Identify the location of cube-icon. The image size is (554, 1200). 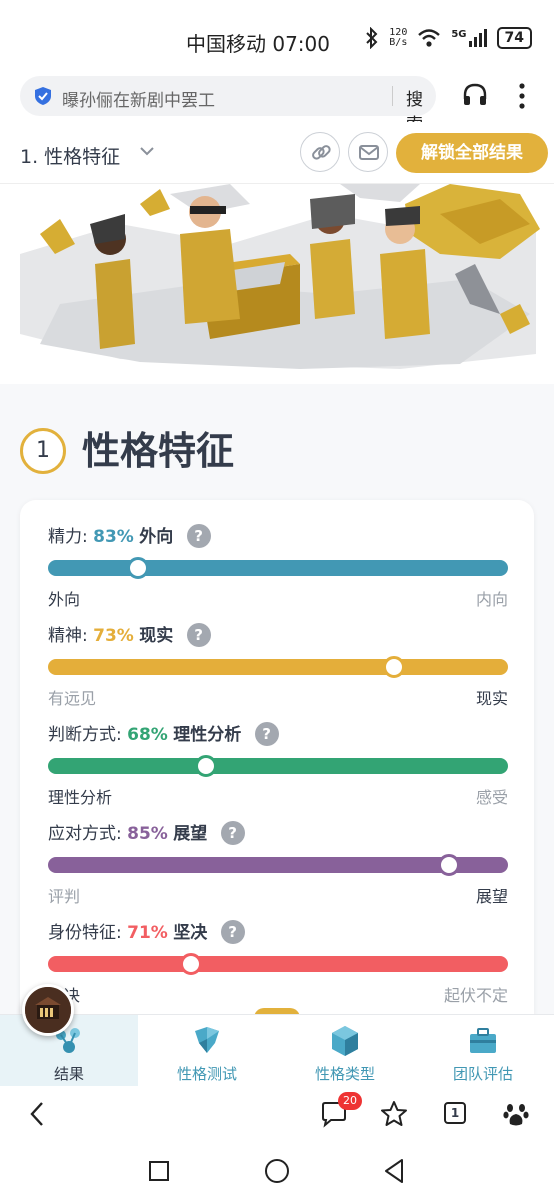
(345, 1041).